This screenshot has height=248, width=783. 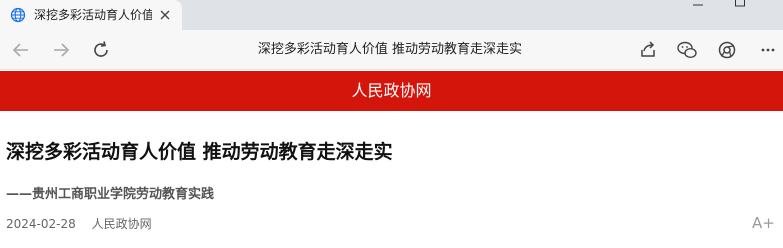 I want to click on globe-icon, so click(x=18, y=15).